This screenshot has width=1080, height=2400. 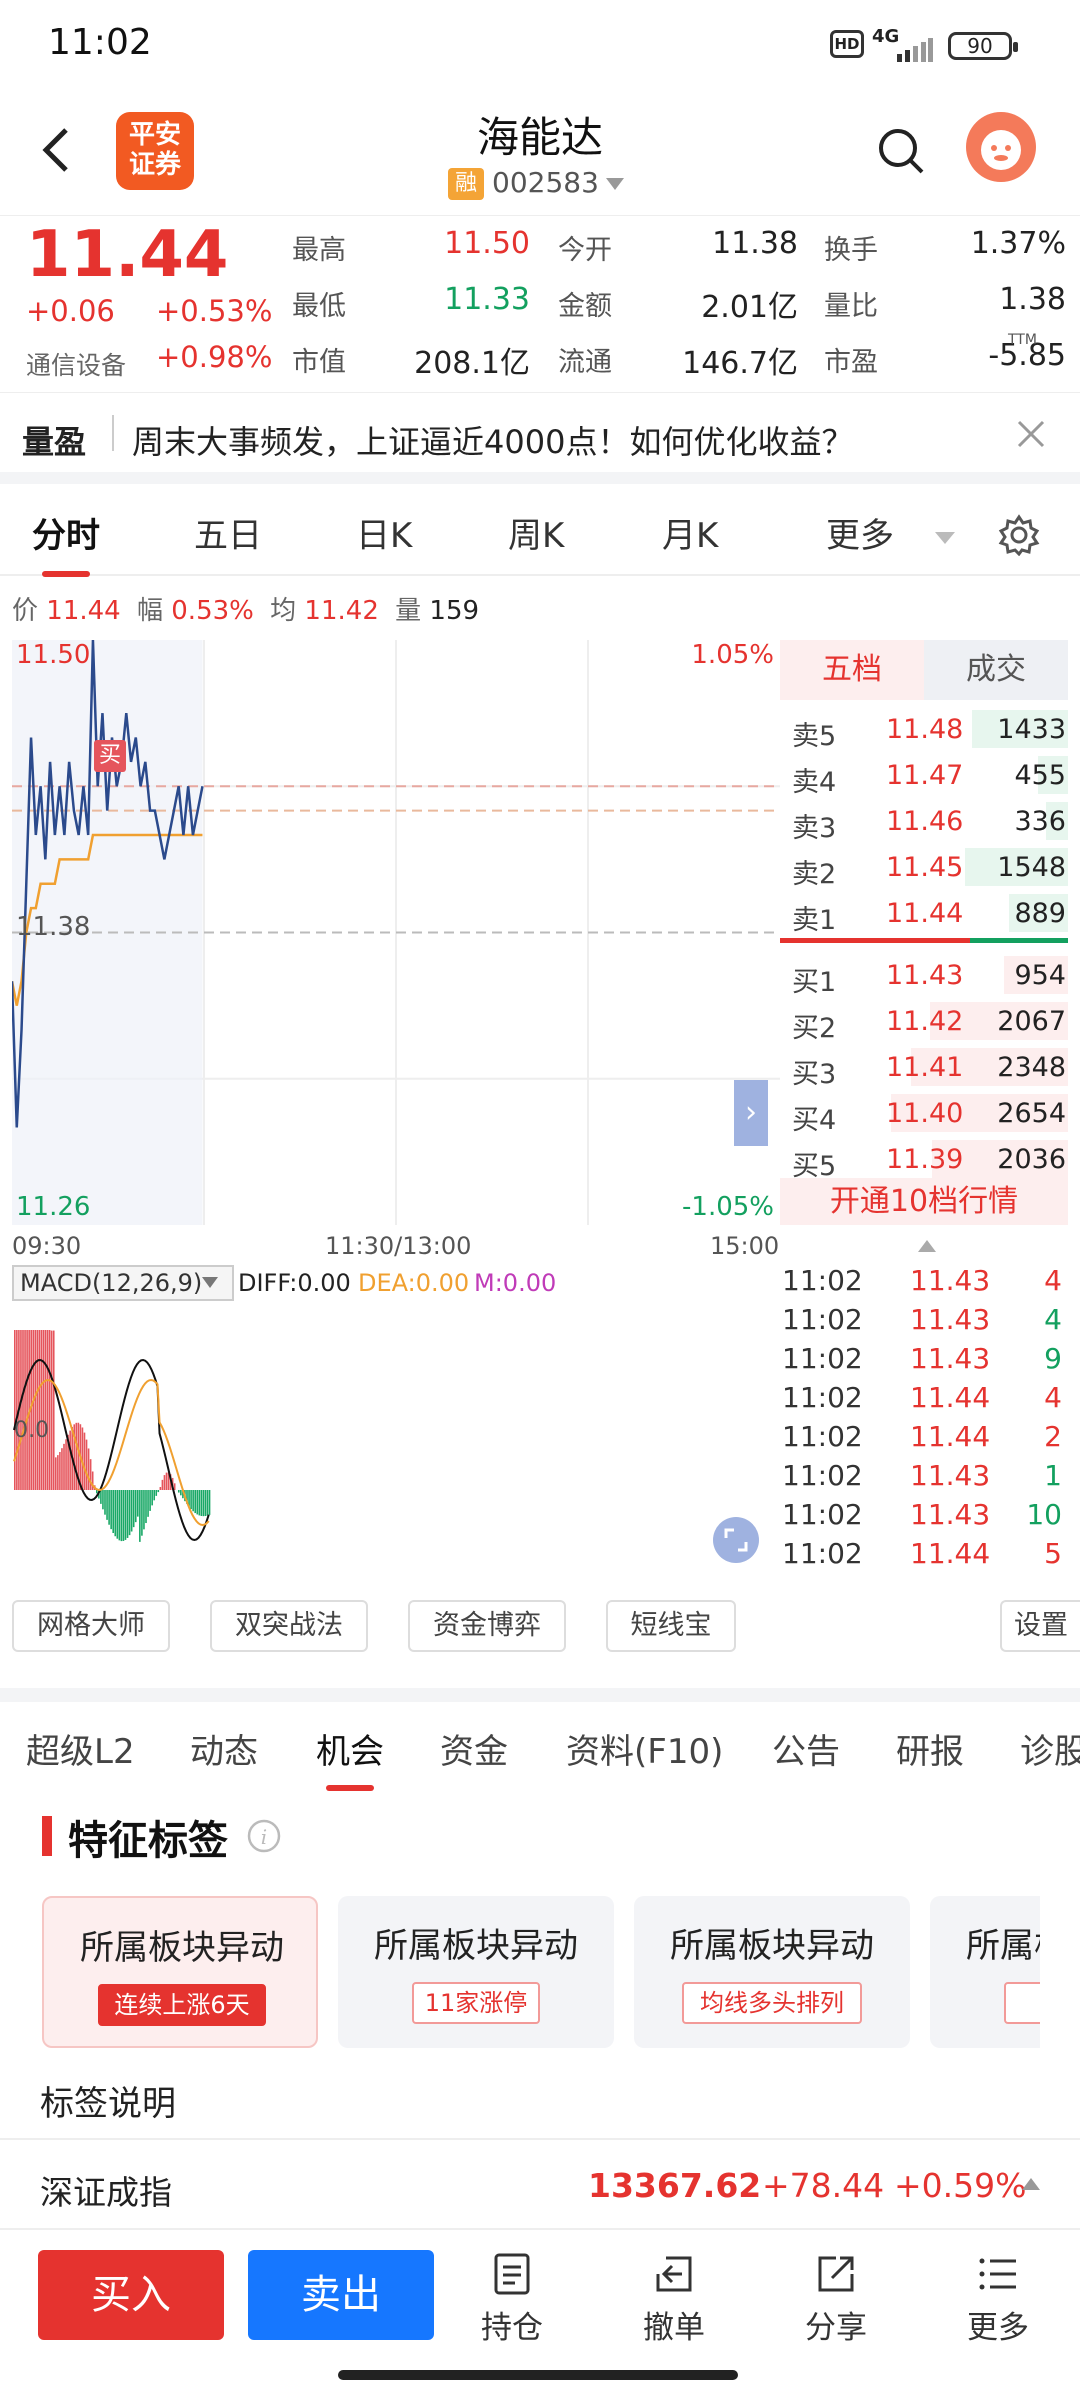 I want to click on macd-chart-svg, so click(x=112, y=1436).